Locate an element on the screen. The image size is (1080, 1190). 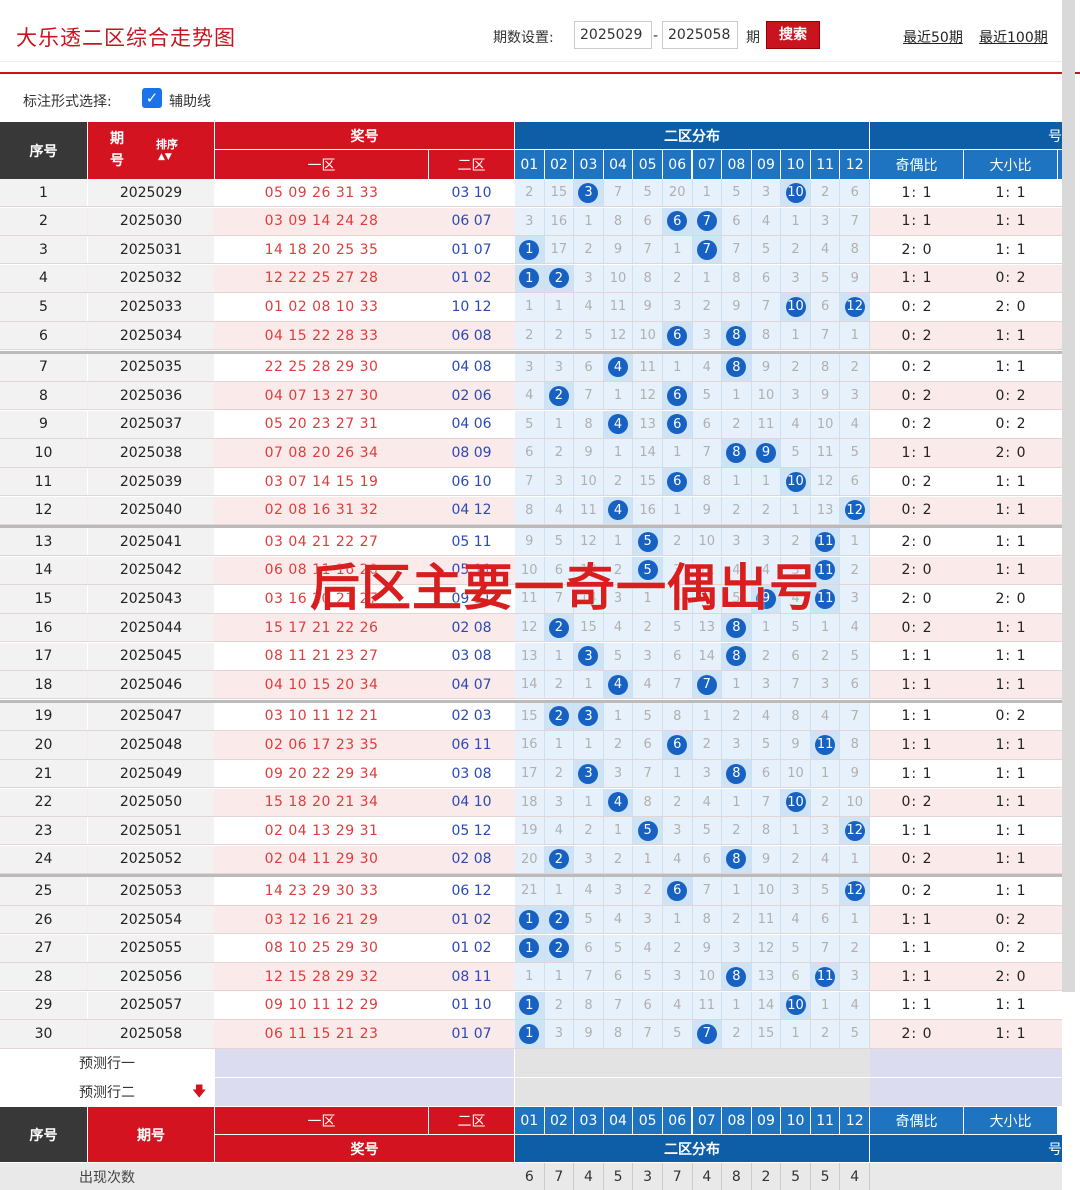
dist-col-12: 12 is located at coordinates (854, 1120).